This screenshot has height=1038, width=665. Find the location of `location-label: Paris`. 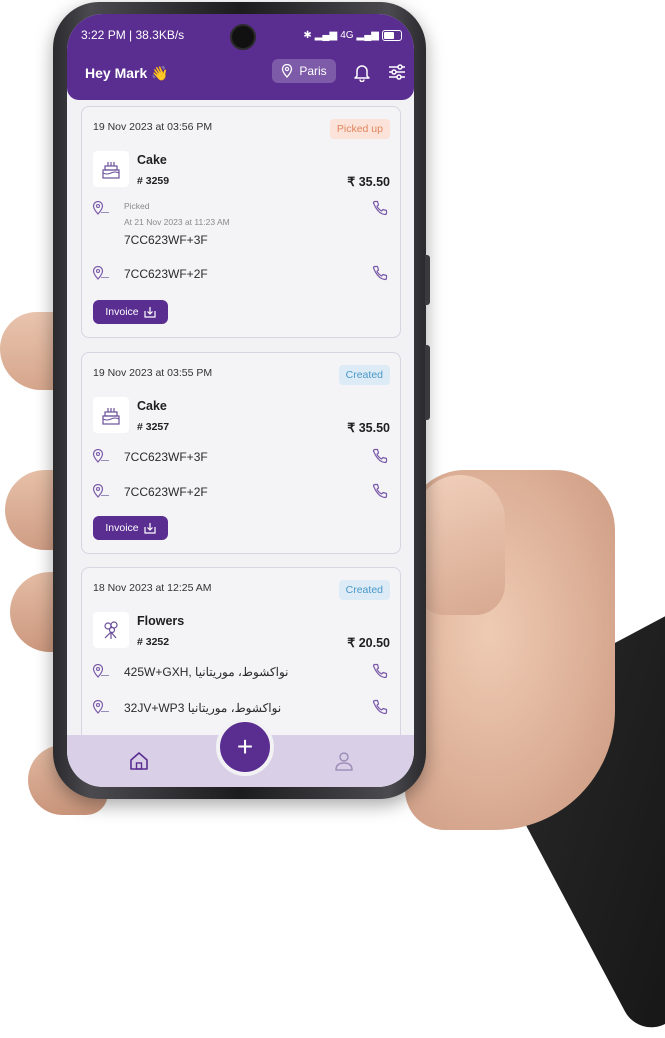

location-label: Paris is located at coordinates (313, 71).